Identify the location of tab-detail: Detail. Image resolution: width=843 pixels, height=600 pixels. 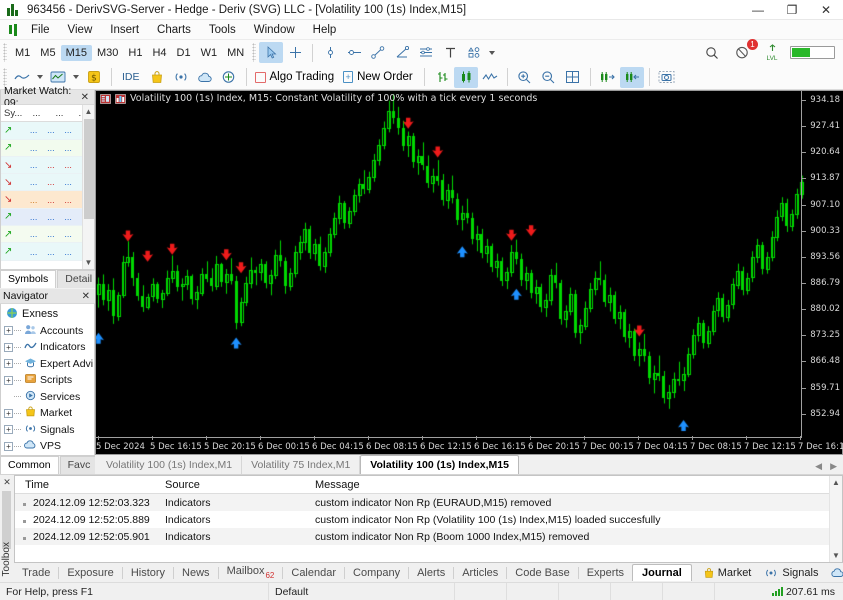
(79, 279).